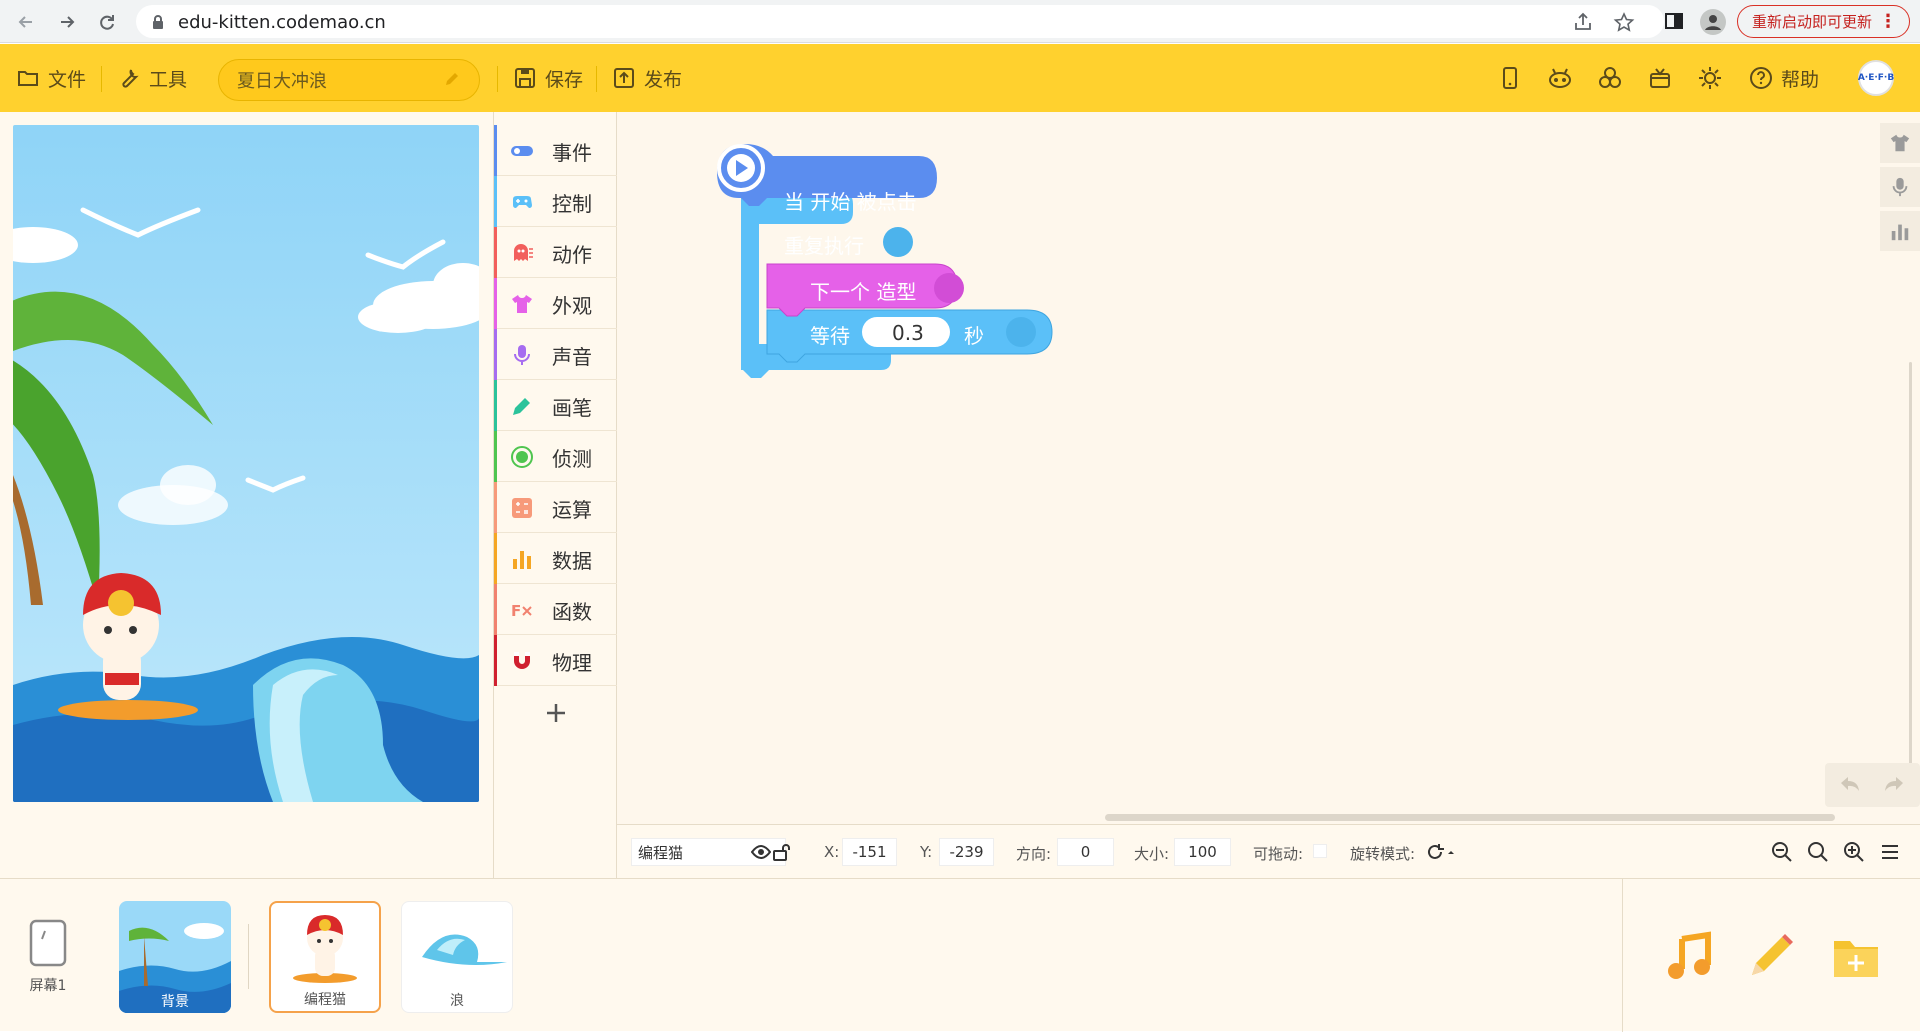 This screenshot has width=1920, height=1032. I want to click on extensions-icon, so click(1610, 78).